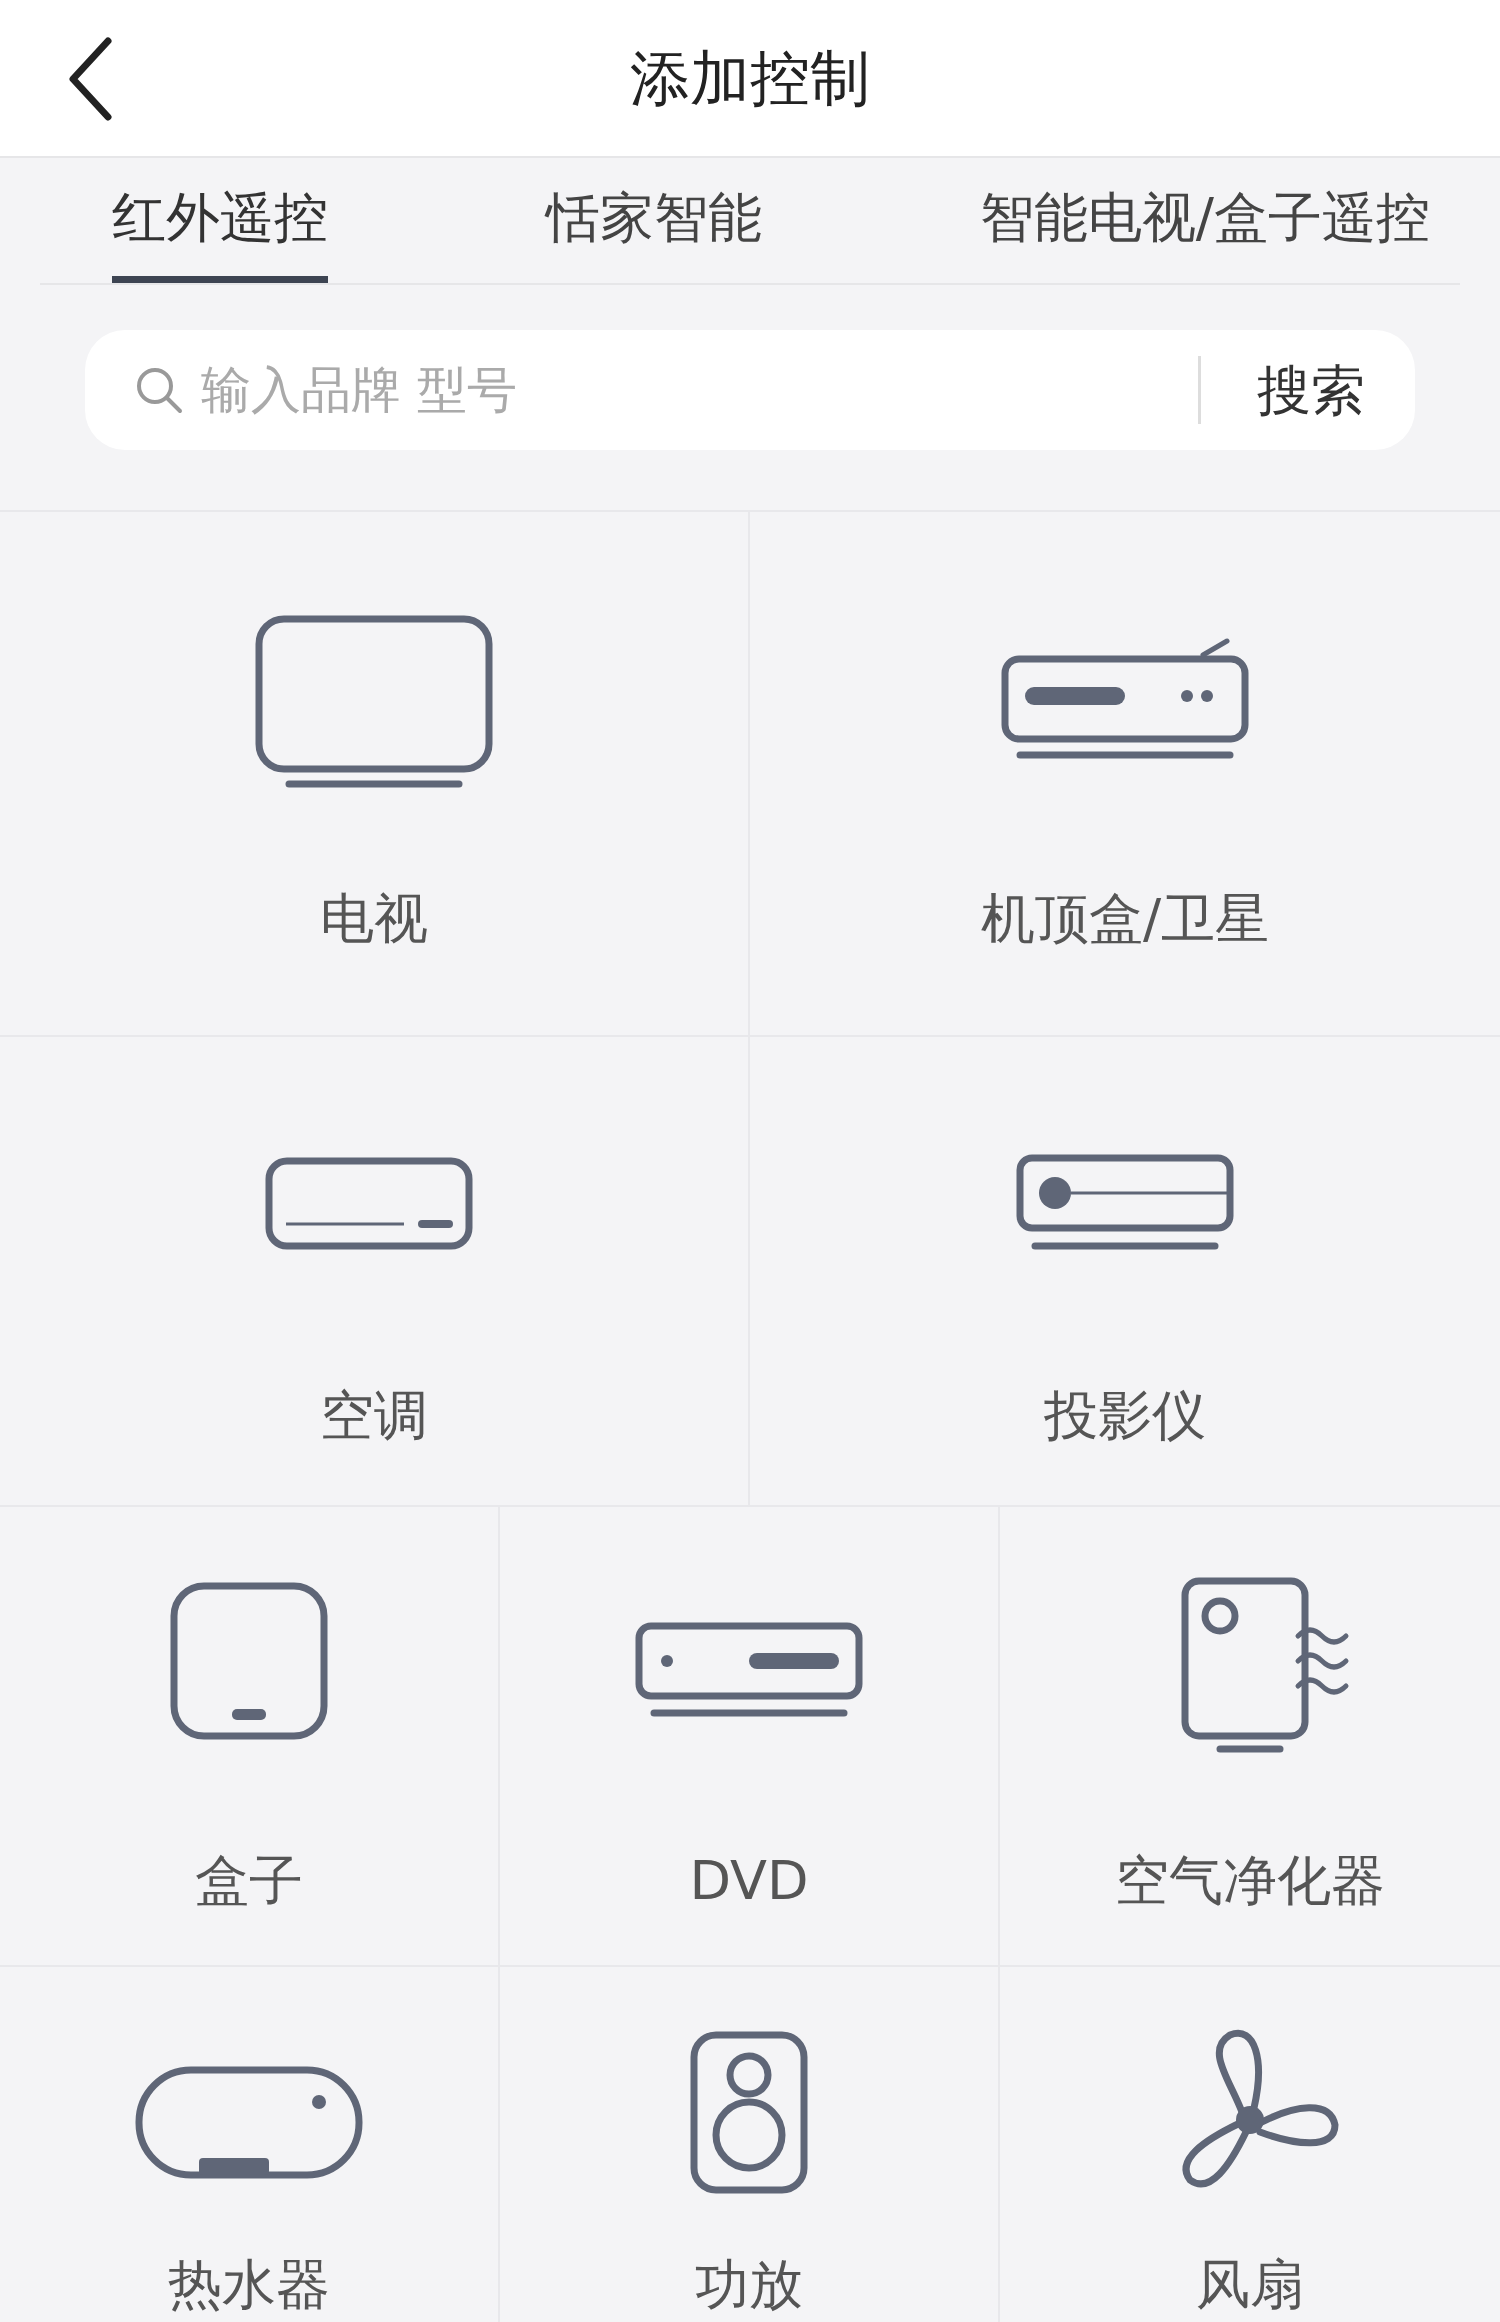 The width and height of the screenshot is (1500, 2322). What do you see at coordinates (1125, 773) in the screenshot?
I see `device-tile: 机顶盒/卫星` at bounding box center [1125, 773].